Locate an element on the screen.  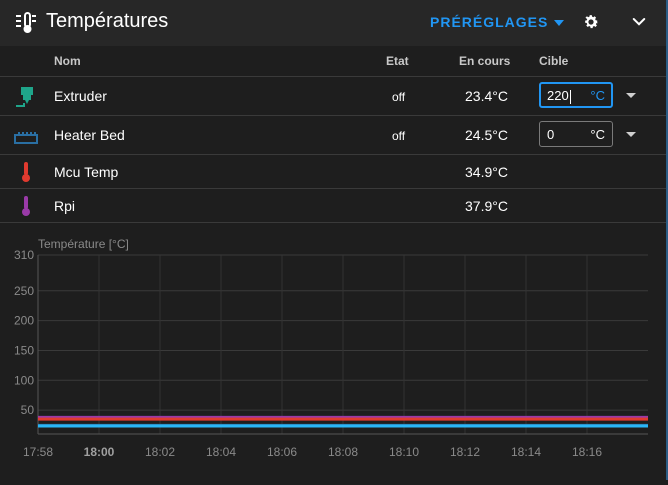
sensor-name: Mcu Temp is located at coordinates (86, 172).